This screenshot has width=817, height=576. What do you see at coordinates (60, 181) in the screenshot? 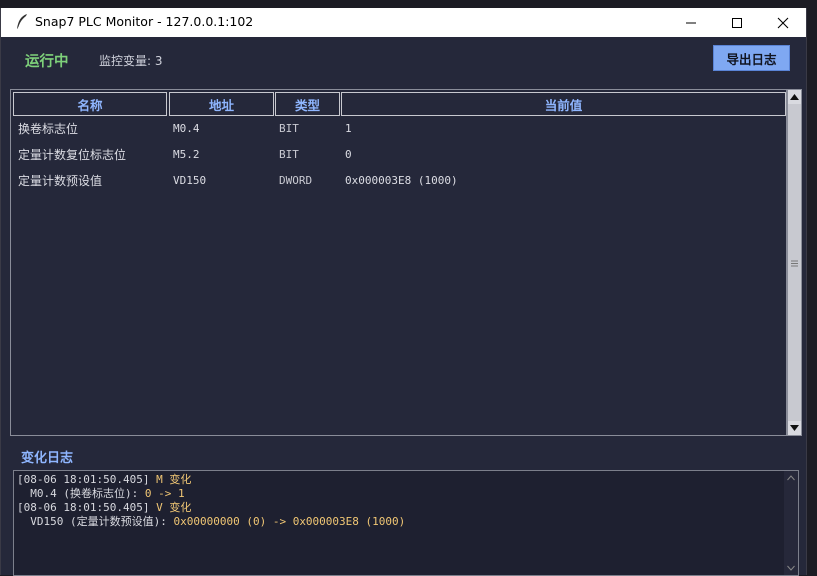
I see `cell-name: 定量计数预设值` at bounding box center [60, 181].